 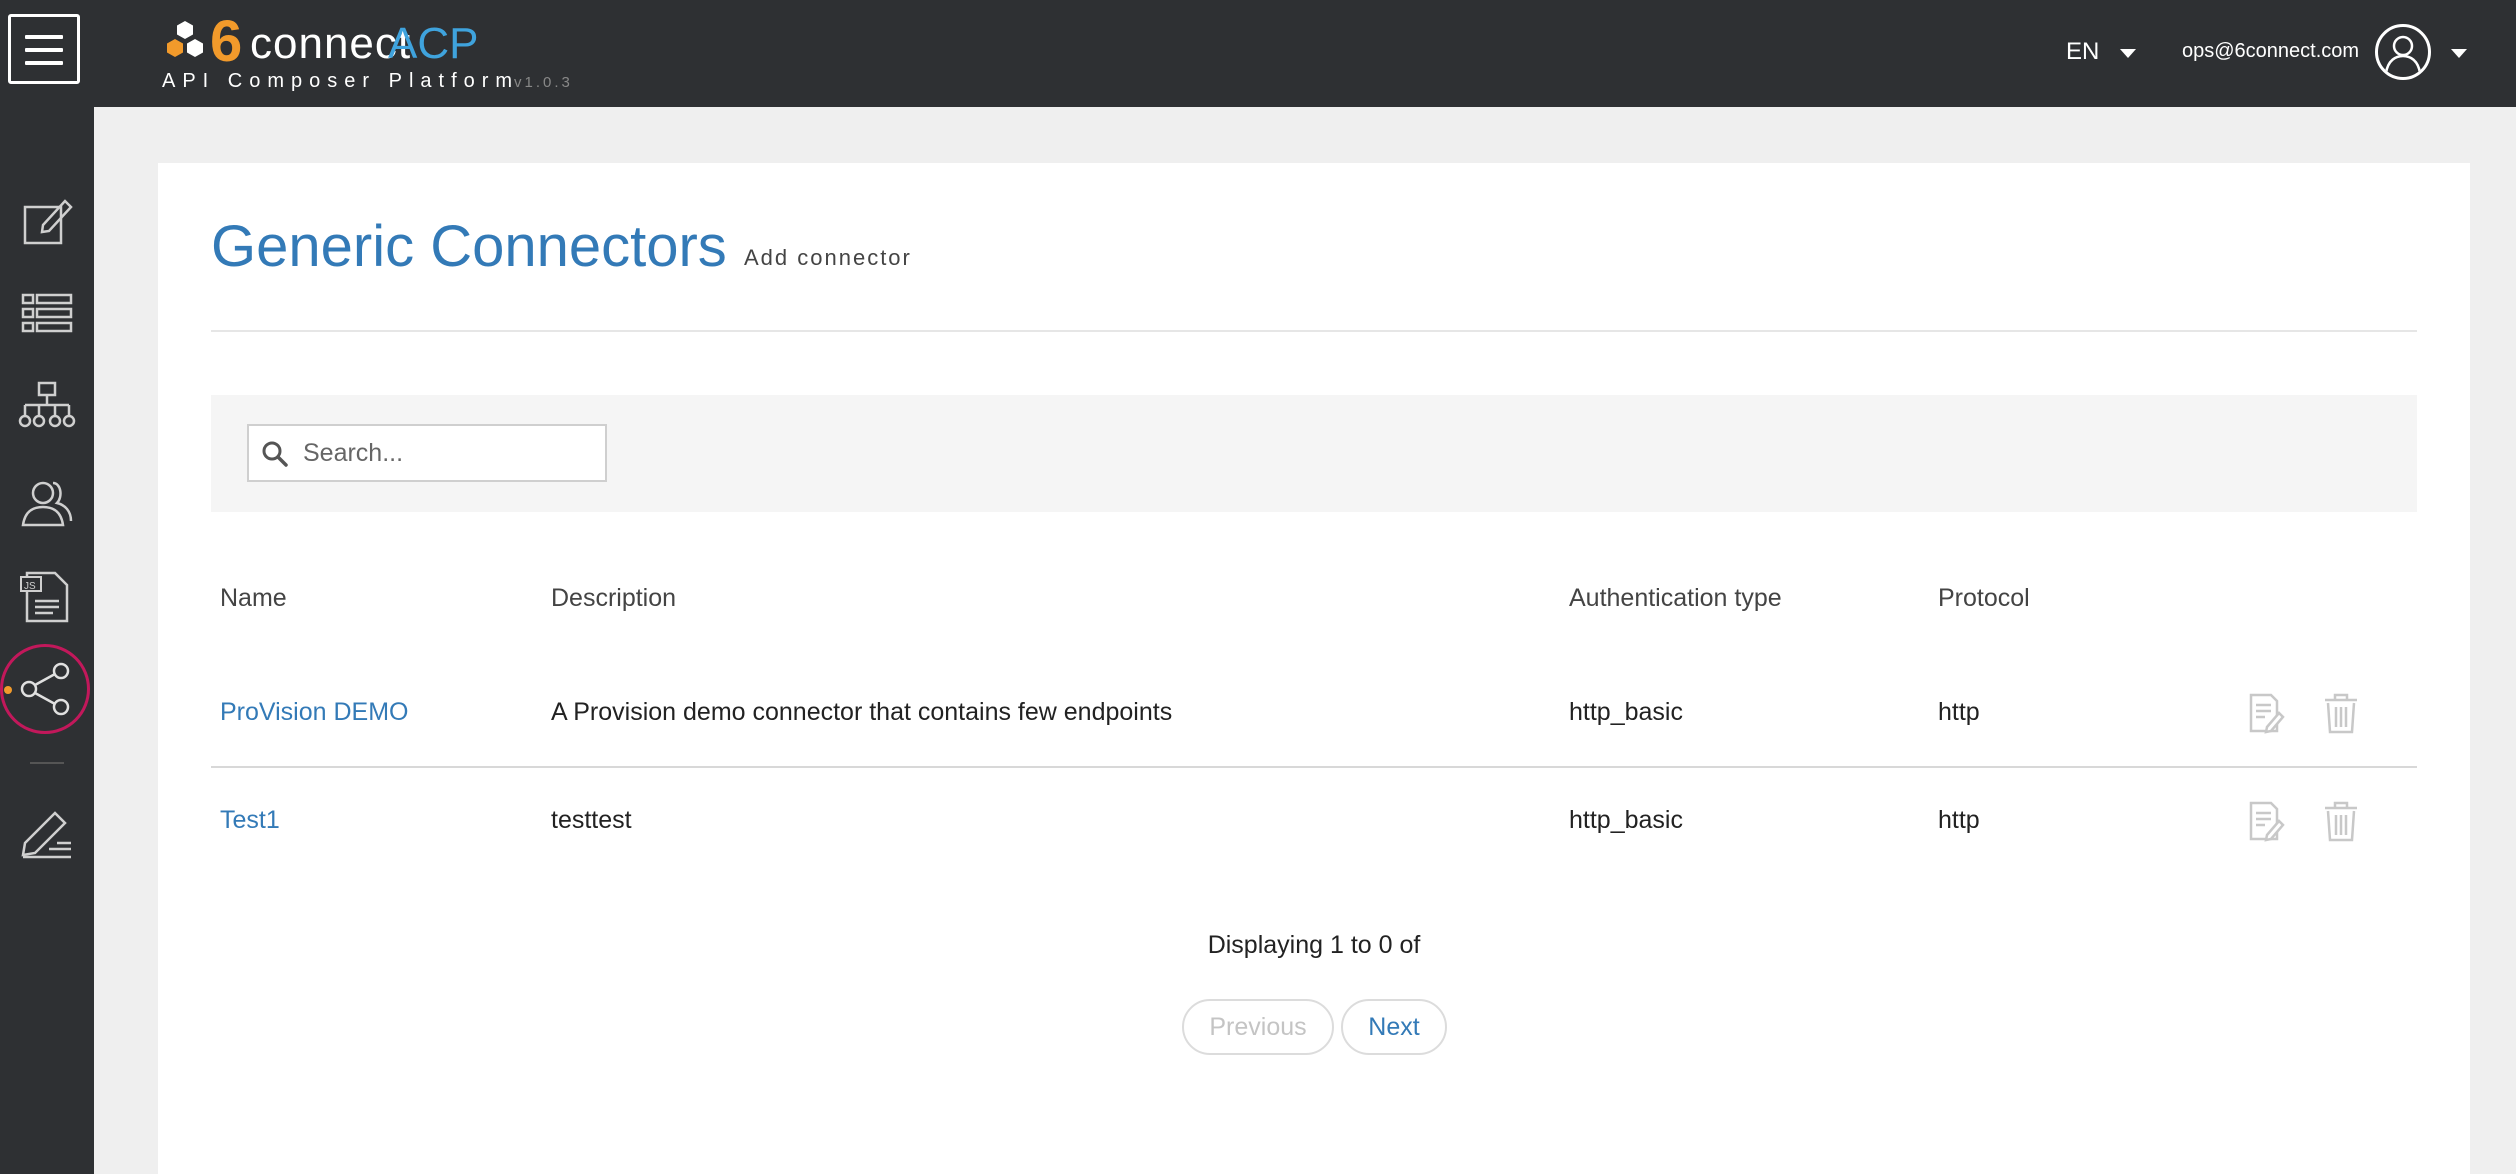 I want to click on hamburger-menu-icon, so click(x=44, y=49).